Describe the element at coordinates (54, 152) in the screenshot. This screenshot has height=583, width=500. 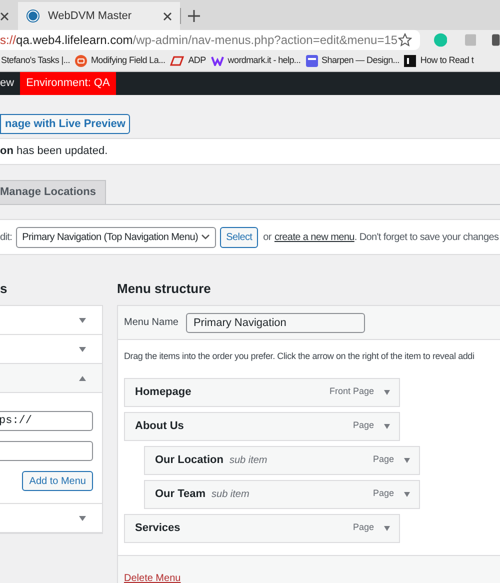
I see `notice-message: on has been updated.` at that location.